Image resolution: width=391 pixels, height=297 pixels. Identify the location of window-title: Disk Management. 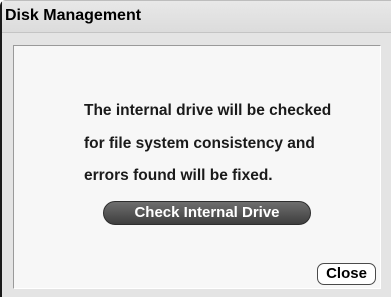
(73, 15).